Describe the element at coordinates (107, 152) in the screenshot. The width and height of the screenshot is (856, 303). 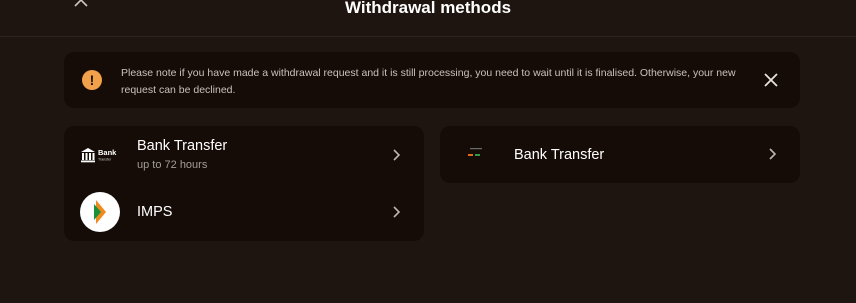
I see `svg-text: Bank` at that location.